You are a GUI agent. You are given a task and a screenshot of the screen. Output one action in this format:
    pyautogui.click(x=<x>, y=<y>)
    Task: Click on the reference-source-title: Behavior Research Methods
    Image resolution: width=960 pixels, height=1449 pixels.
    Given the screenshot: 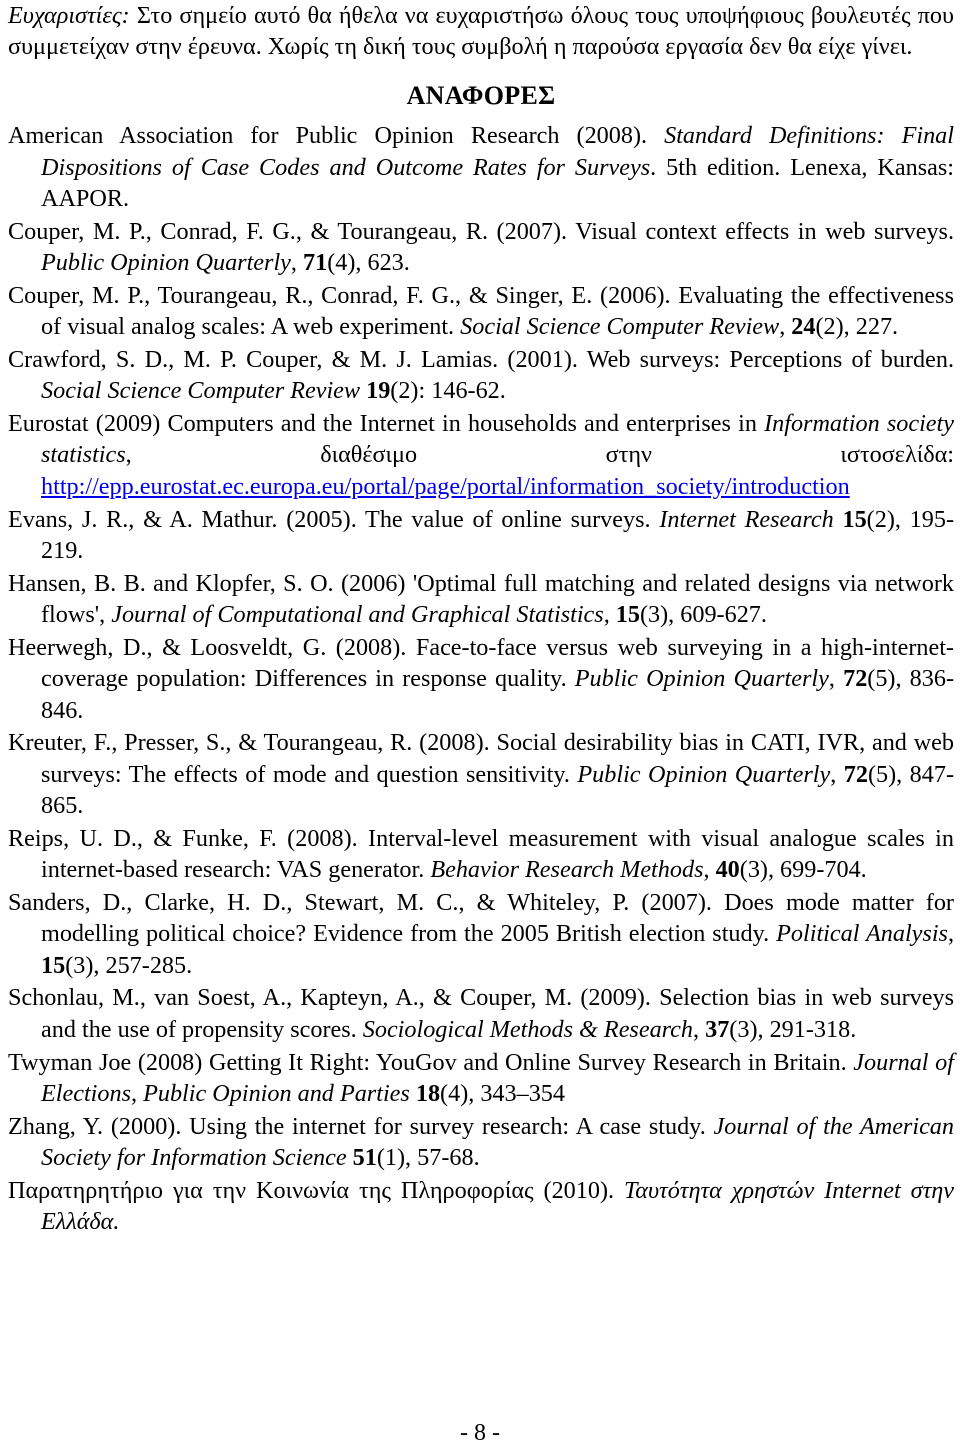 What is the action you would take?
    pyautogui.click(x=567, y=870)
    